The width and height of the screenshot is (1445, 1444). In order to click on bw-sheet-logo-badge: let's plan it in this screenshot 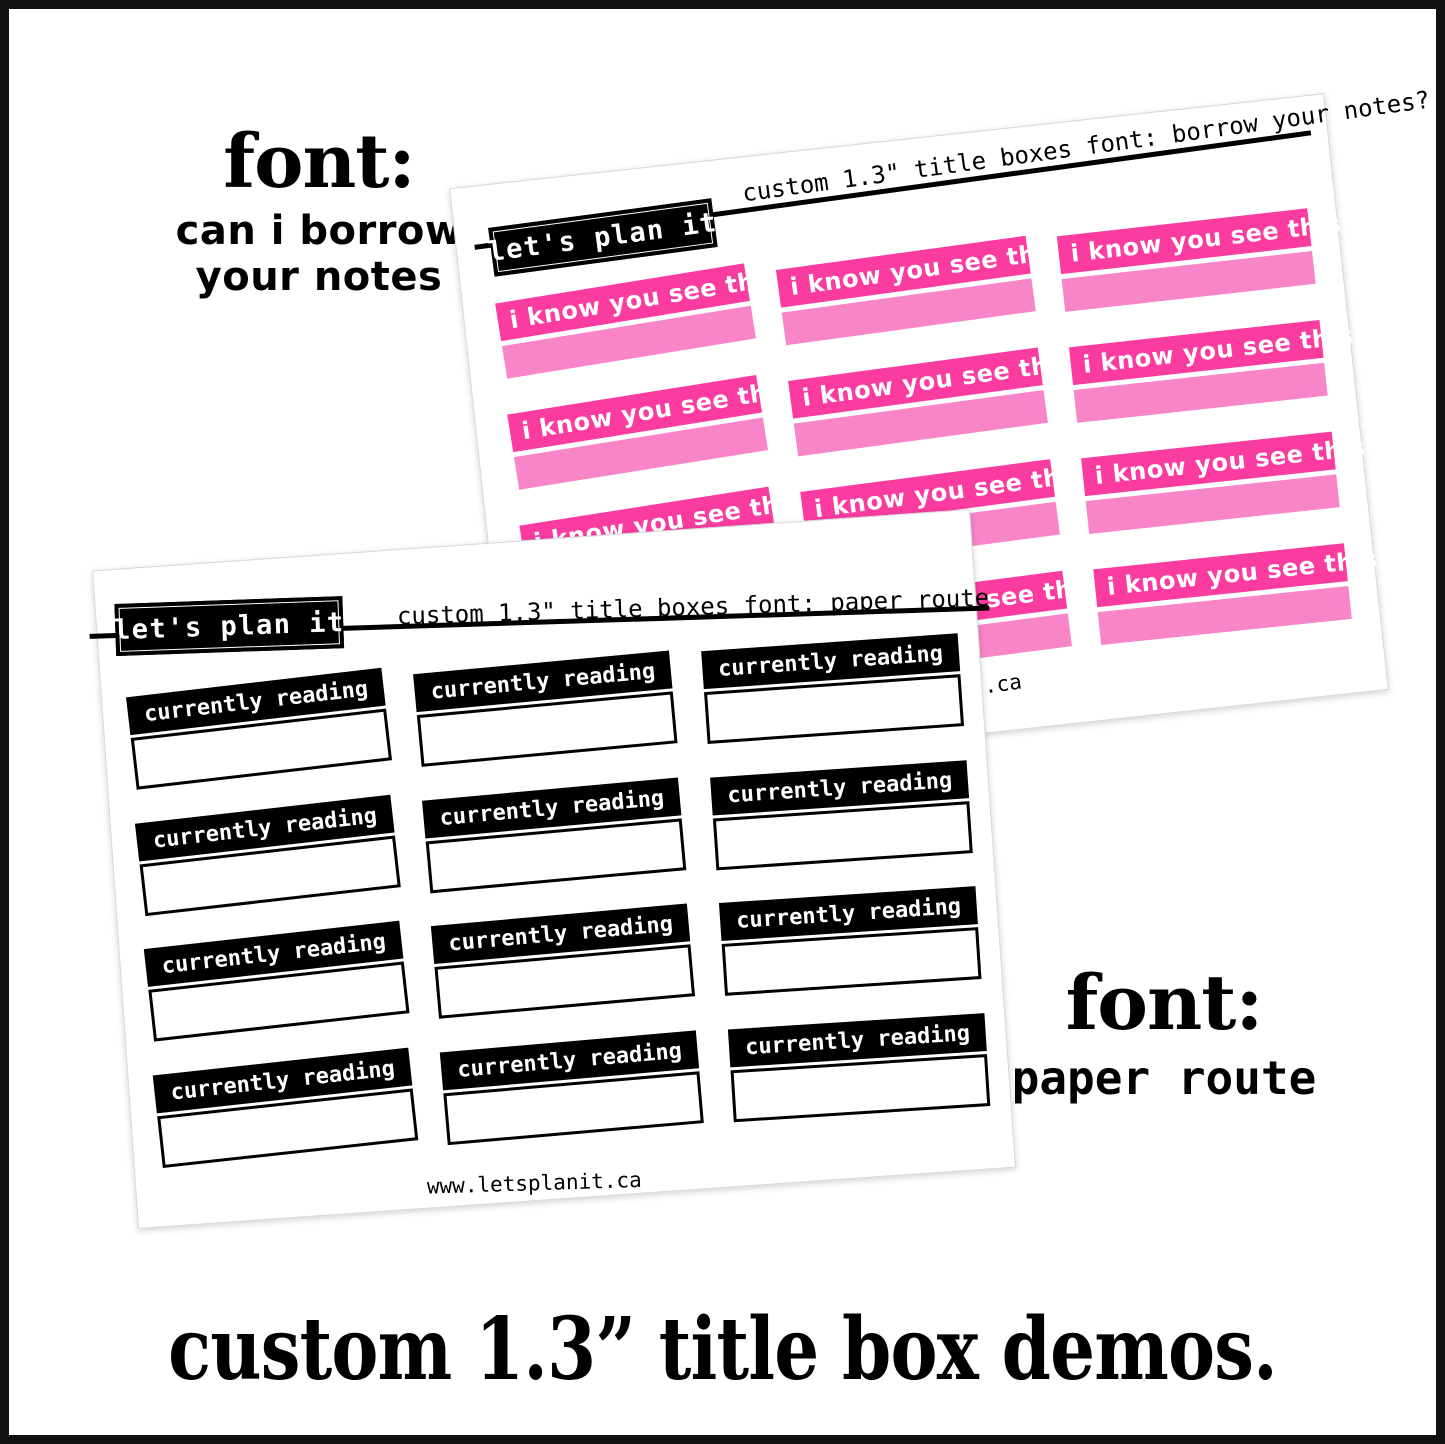, I will do `click(229, 626)`.